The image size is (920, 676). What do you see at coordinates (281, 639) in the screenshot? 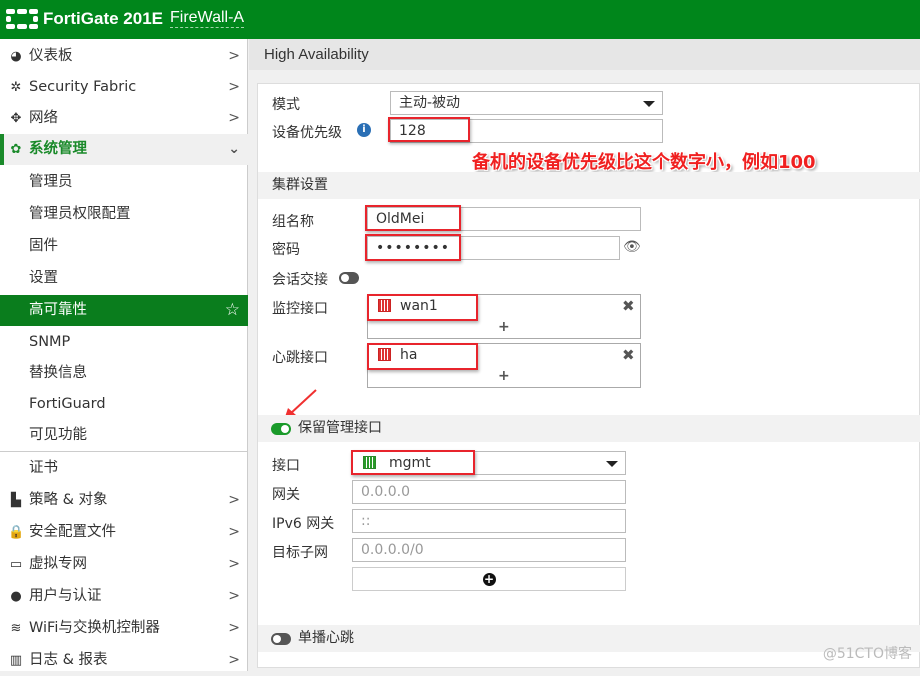
I see `unicast-heartbeat-toggle` at bounding box center [281, 639].